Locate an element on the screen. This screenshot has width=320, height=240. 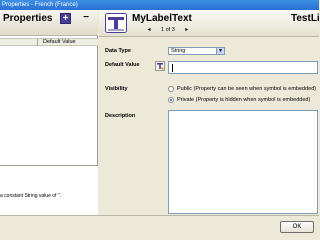
data-type-label: Data Type is located at coordinates (118, 51).